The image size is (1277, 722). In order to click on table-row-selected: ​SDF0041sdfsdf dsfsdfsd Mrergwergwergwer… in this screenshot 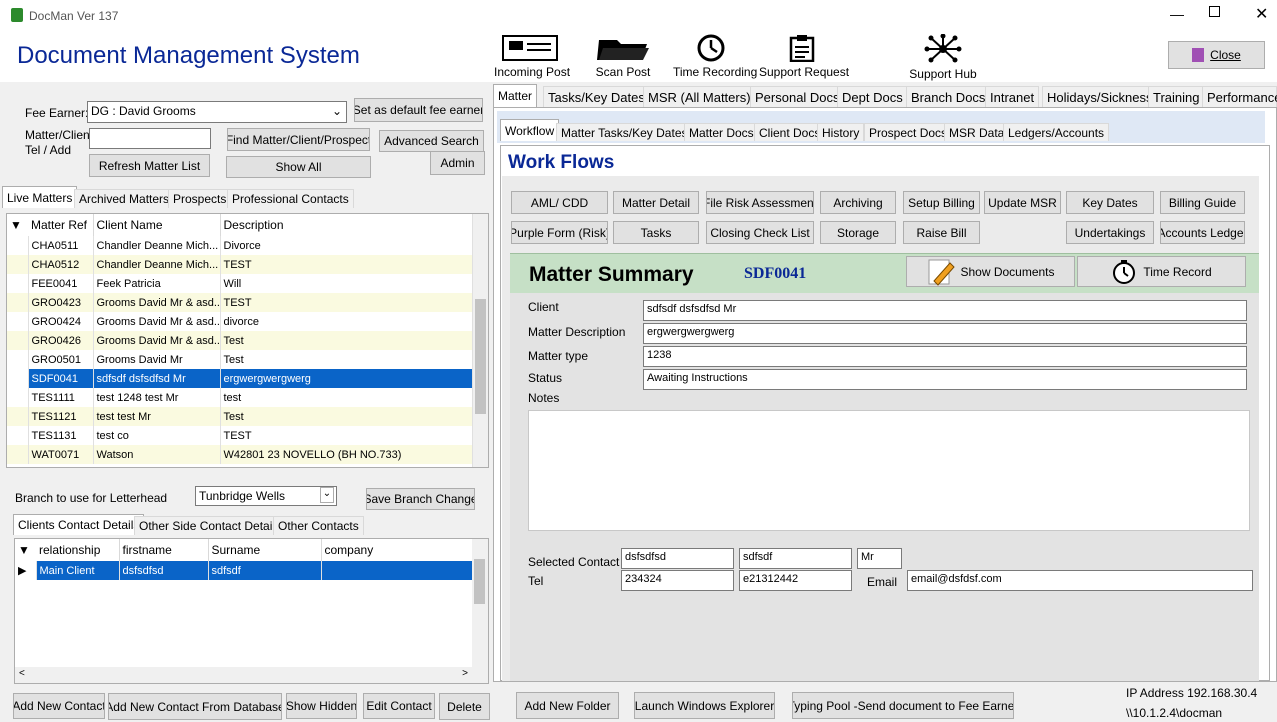, I will do `click(240, 378)`.